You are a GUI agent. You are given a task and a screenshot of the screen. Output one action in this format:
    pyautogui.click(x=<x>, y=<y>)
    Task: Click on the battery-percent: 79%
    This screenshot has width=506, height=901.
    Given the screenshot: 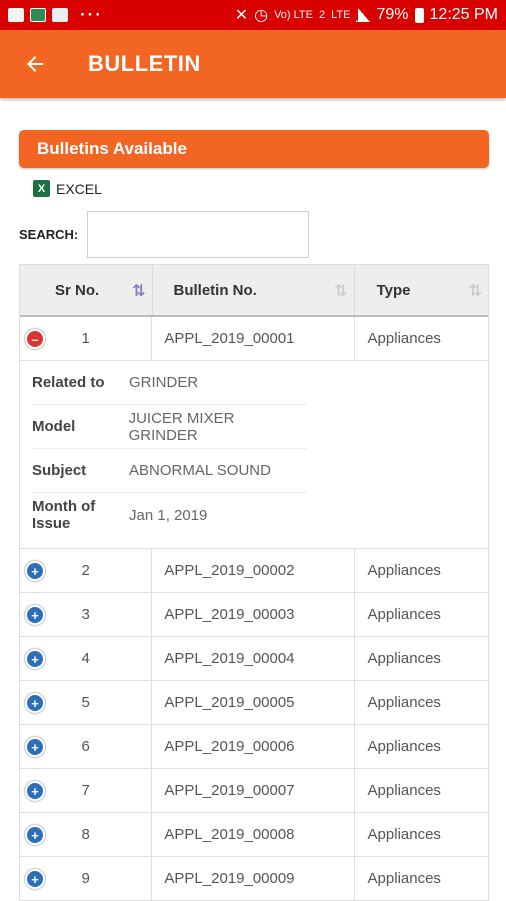 What is the action you would take?
    pyautogui.click(x=392, y=14)
    